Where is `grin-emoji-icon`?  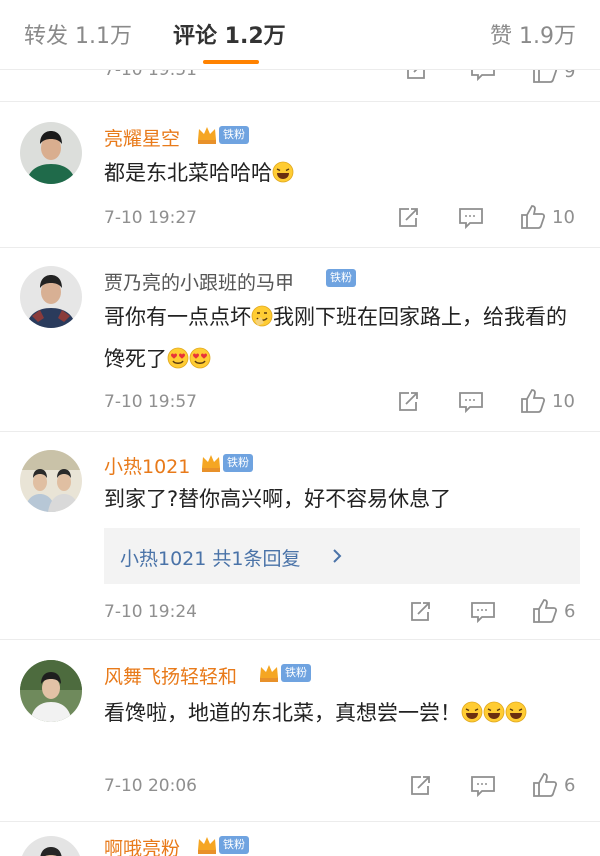
grin-emoji-icon is located at coordinates (262, 316).